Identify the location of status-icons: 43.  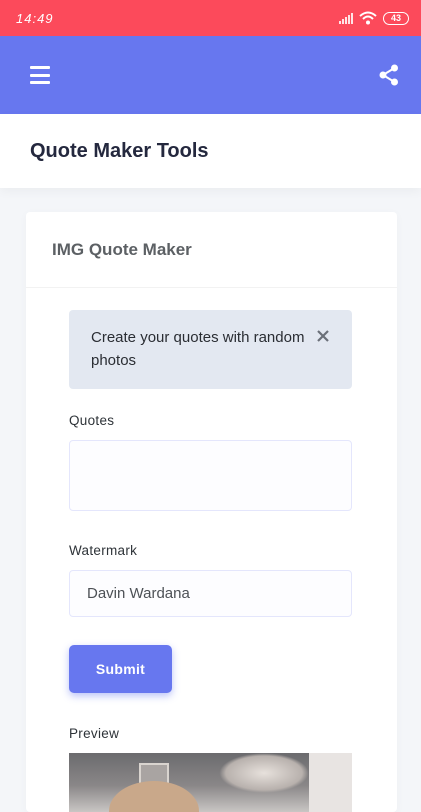
(374, 18).